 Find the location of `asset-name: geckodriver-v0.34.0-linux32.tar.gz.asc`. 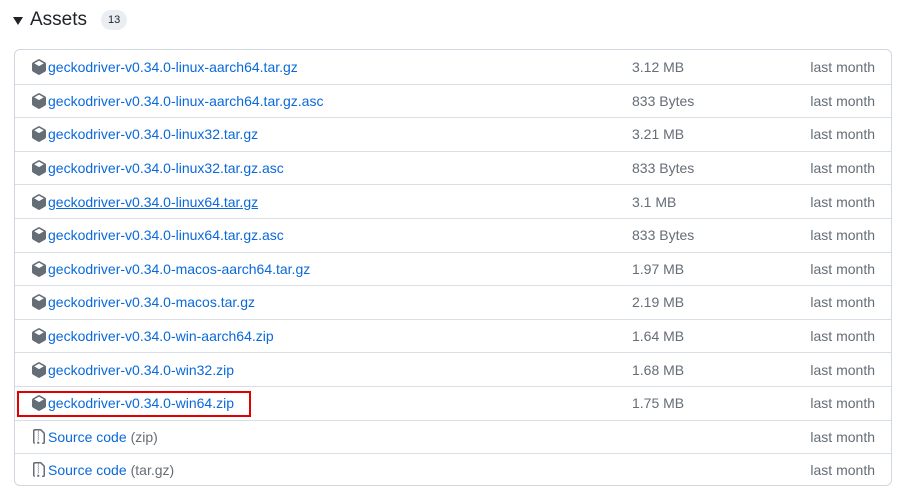

asset-name: geckodriver-v0.34.0-linux32.tar.gz.asc is located at coordinates (166, 168).